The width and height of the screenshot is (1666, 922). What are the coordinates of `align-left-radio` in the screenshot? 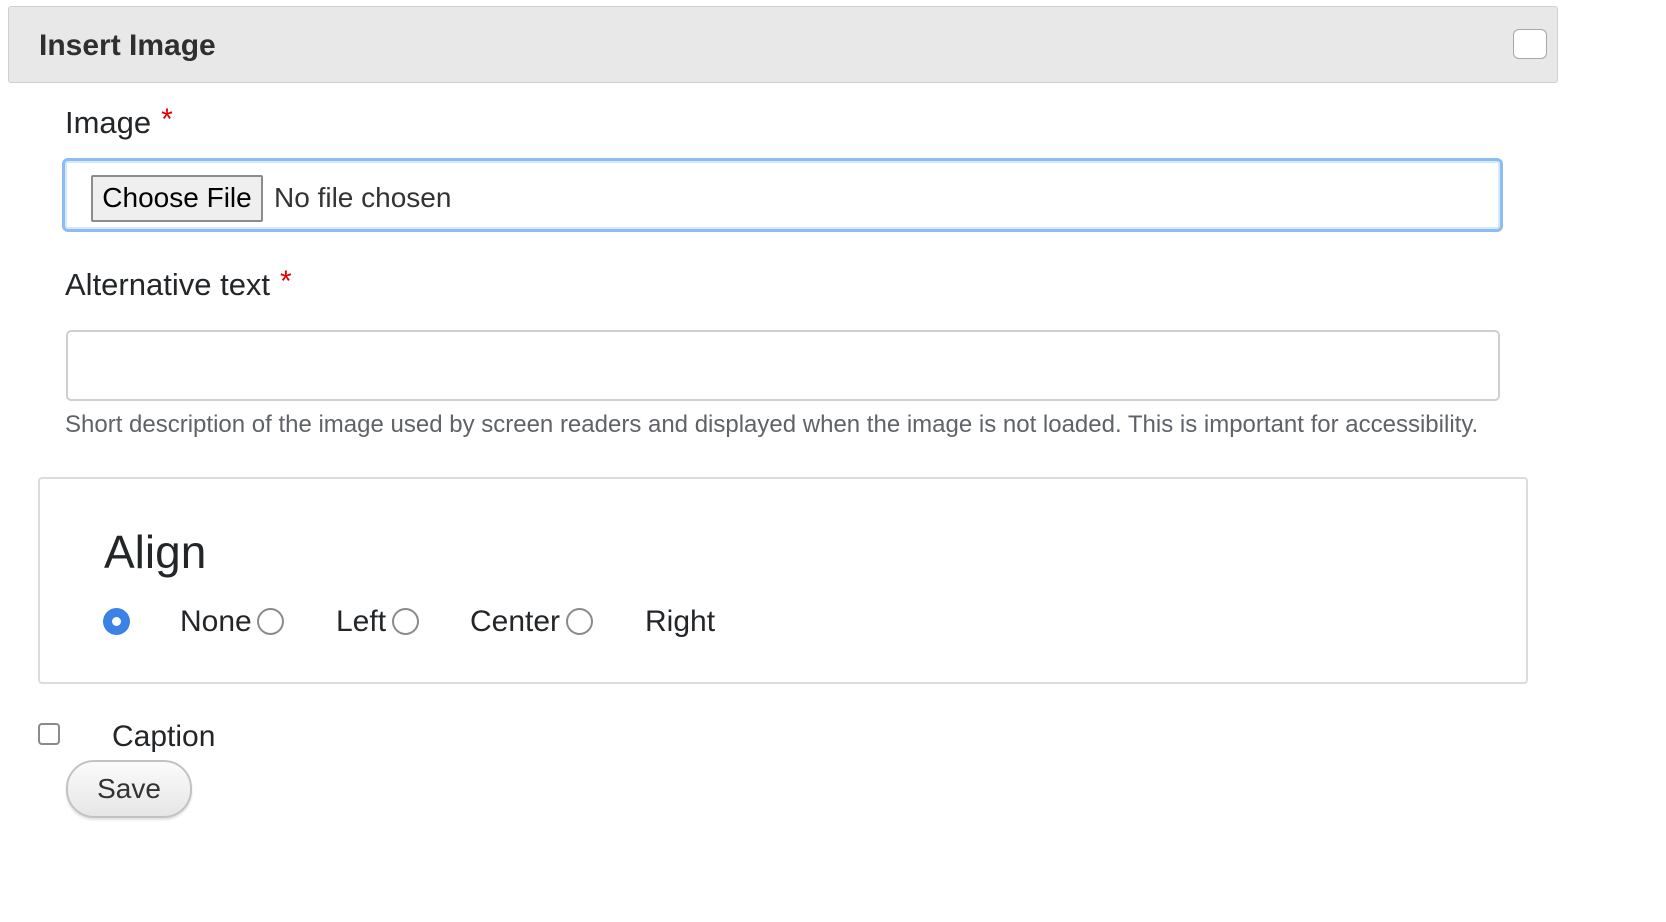 It's located at (270, 621).